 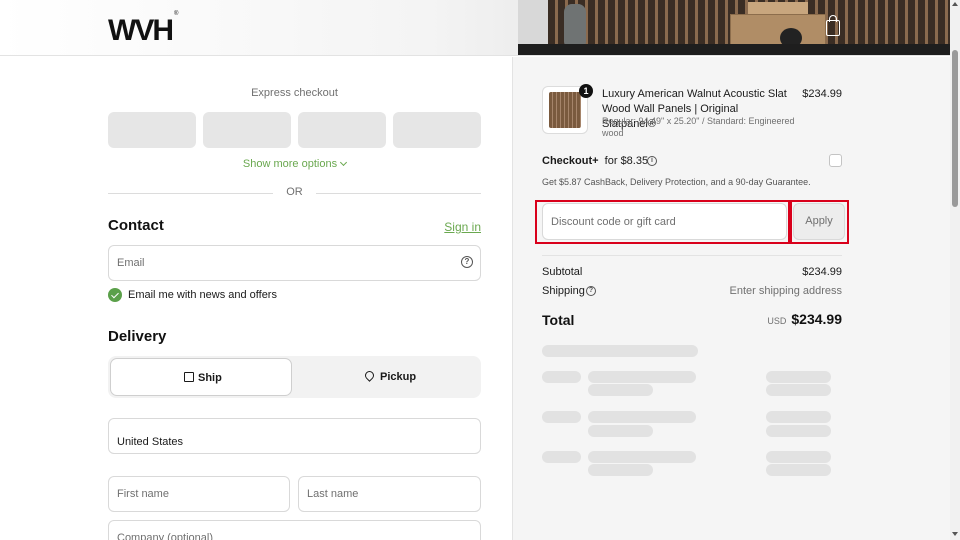 What do you see at coordinates (822, 272) in the screenshot?
I see `subtotal-value: $234.99` at bounding box center [822, 272].